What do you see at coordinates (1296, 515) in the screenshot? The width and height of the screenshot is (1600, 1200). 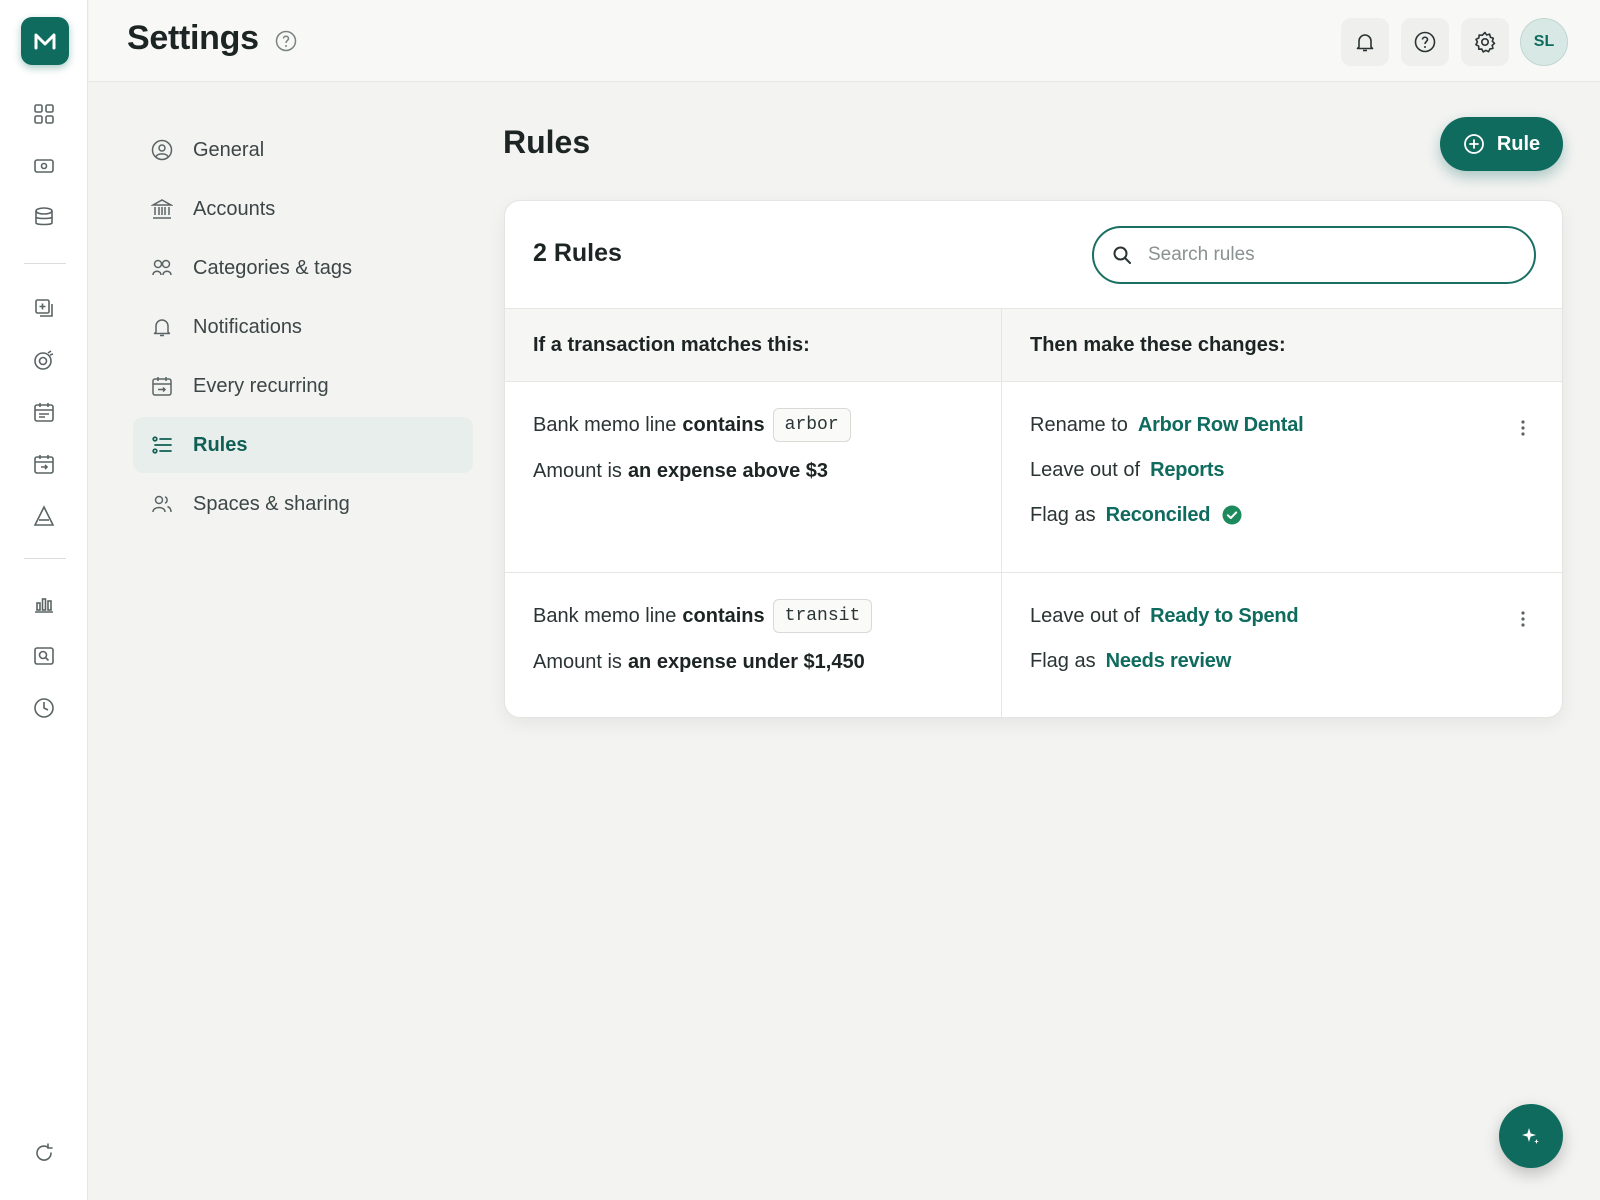 I see `action-flag: Flag as Reconciled` at bounding box center [1296, 515].